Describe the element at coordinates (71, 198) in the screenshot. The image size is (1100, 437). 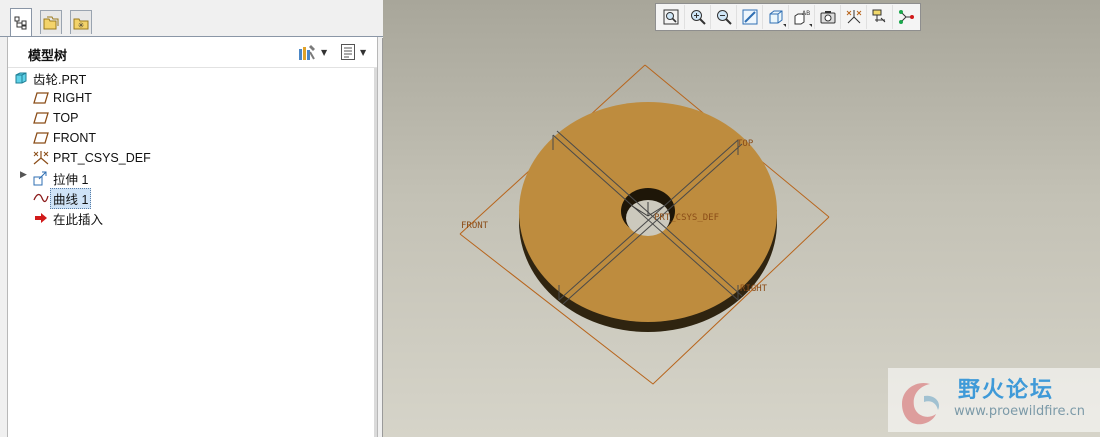
I see `tree-item-label: 曲线 1` at that location.